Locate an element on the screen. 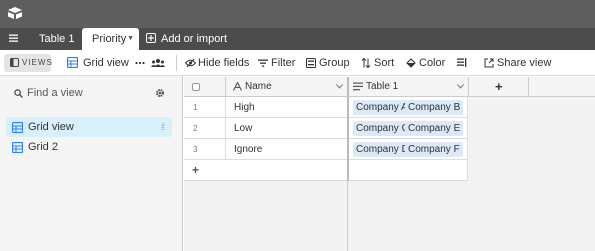 The height and width of the screenshot is (251, 595). row-number: 3 is located at coordinates (195, 149).